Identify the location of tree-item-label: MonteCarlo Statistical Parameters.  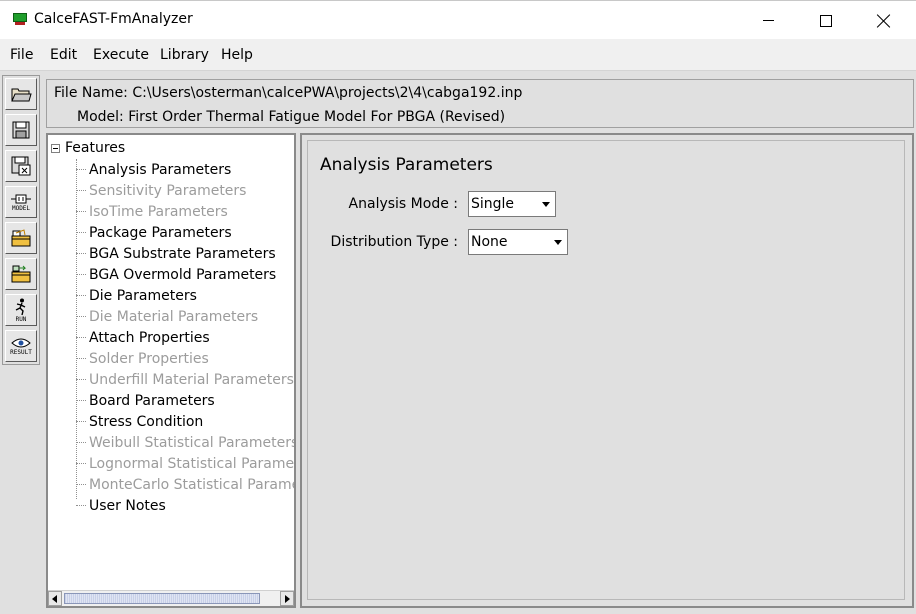
(191, 484).